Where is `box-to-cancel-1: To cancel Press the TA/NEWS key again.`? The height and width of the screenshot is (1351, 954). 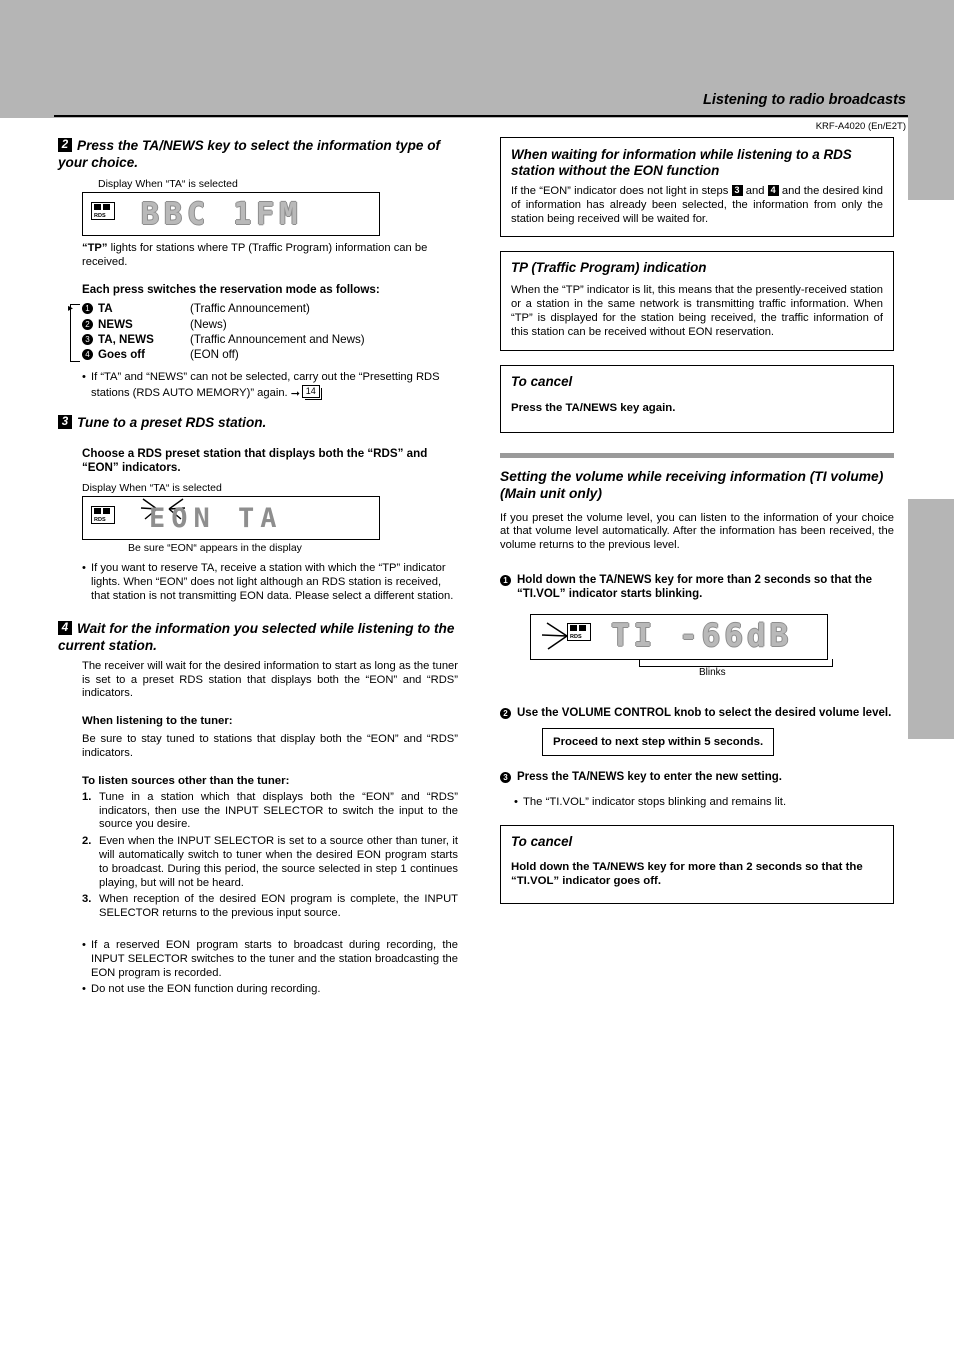
box-to-cancel-1: To cancel Press the TA/NEWS key again. is located at coordinates (697, 398).